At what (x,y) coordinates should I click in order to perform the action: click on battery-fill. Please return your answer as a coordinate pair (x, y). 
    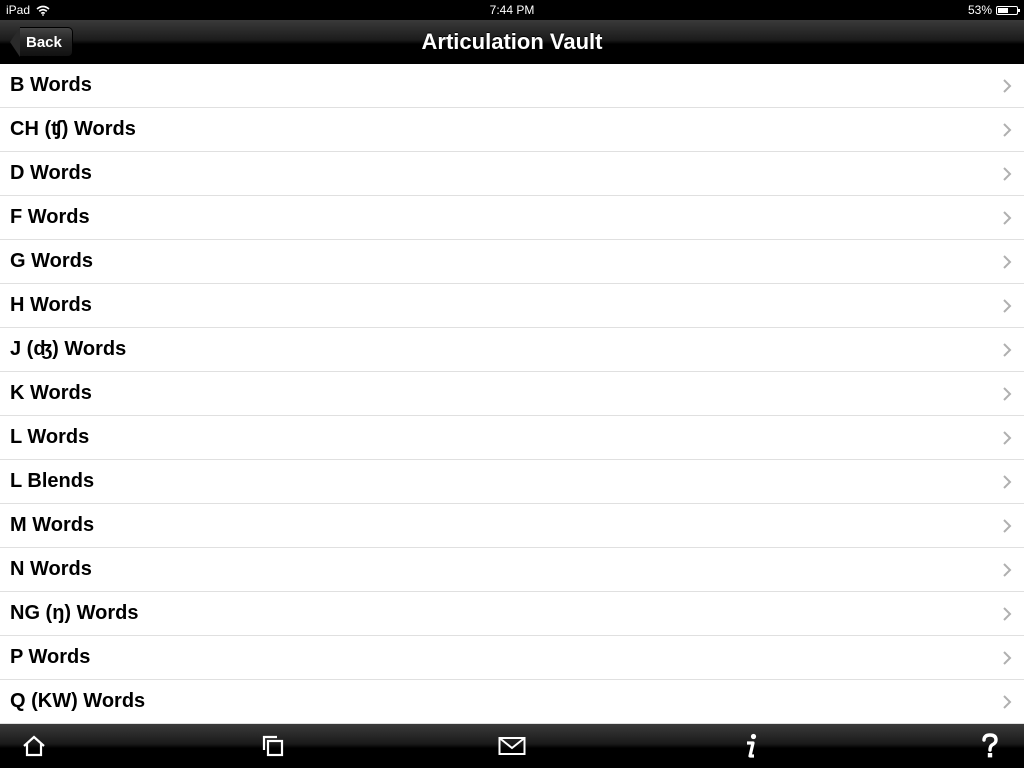
    Looking at the image, I should click on (1003, 10).